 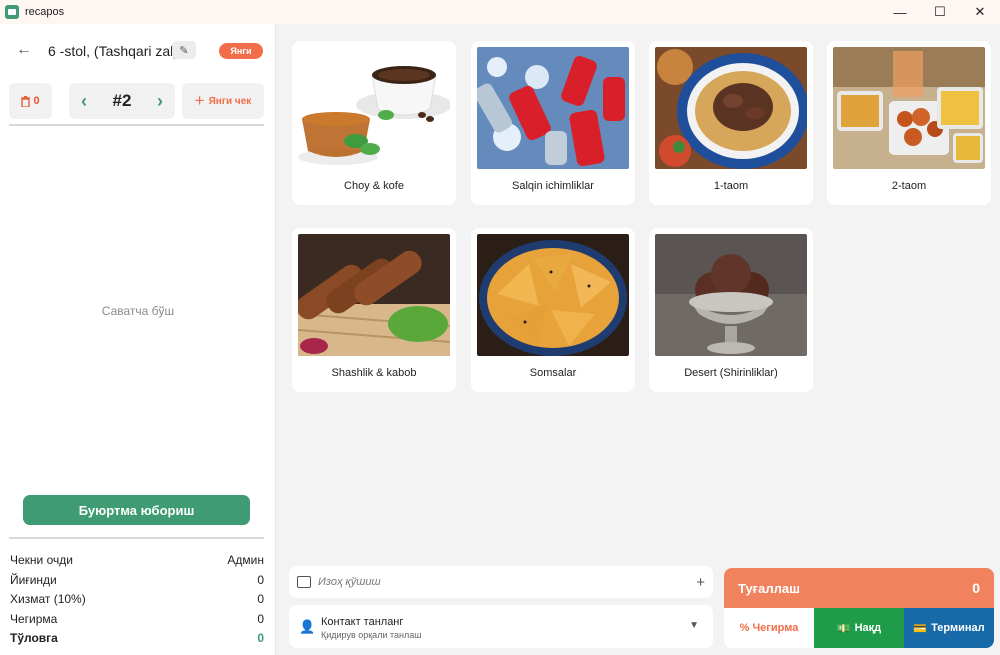 What do you see at coordinates (374, 186) in the screenshot?
I see `category-label: Choy & kofe` at bounding box center [374, 186].